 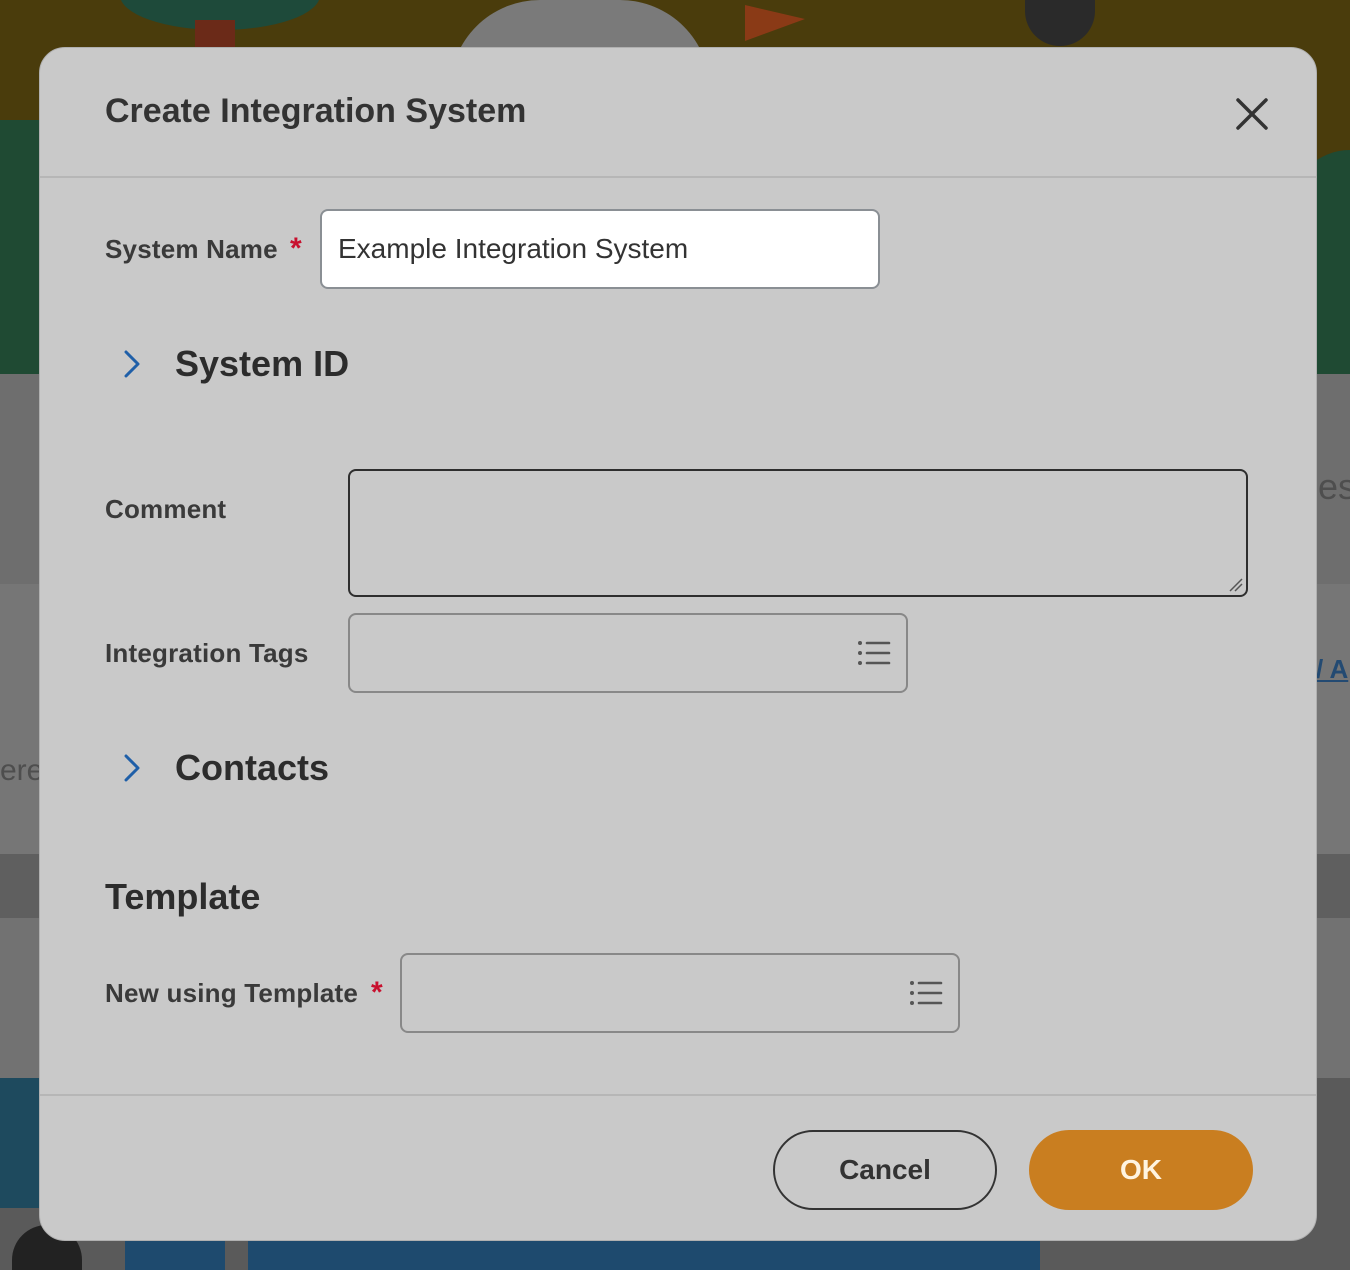 I want to click on integration-tags-prompt, so click(x=628, y=653).